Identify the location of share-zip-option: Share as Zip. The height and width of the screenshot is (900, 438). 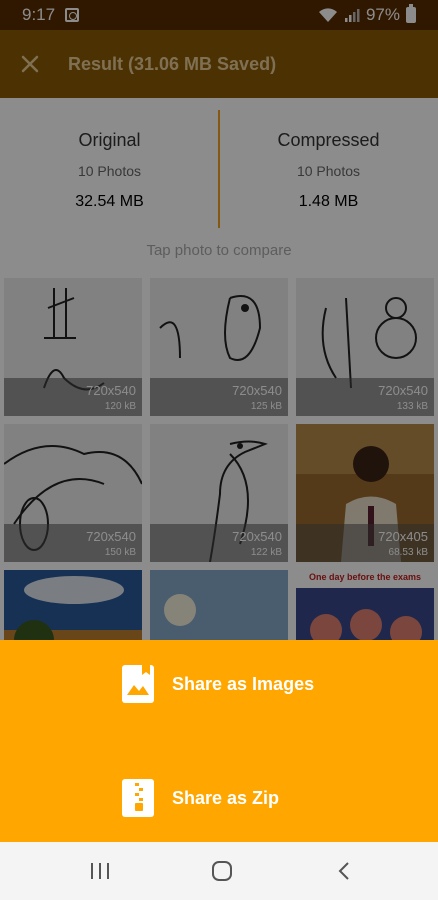
(219, 798).